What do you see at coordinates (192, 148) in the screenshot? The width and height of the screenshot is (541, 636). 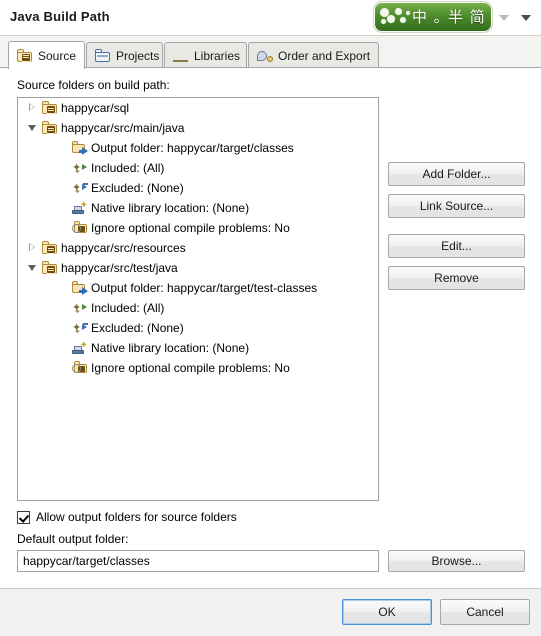 I see `tree-row-label: Output folder: happycar/target/classes` at bounding box center [192, 148].